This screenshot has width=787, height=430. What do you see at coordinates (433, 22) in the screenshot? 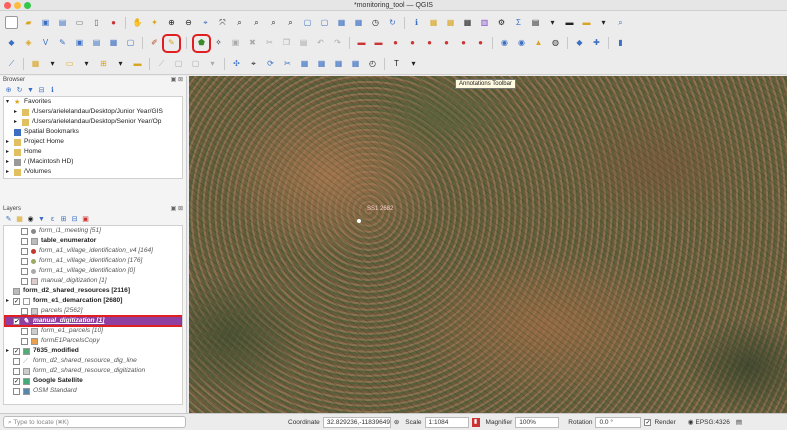
I see `select-features-icon: ▦` at bounding box center [433, 22].